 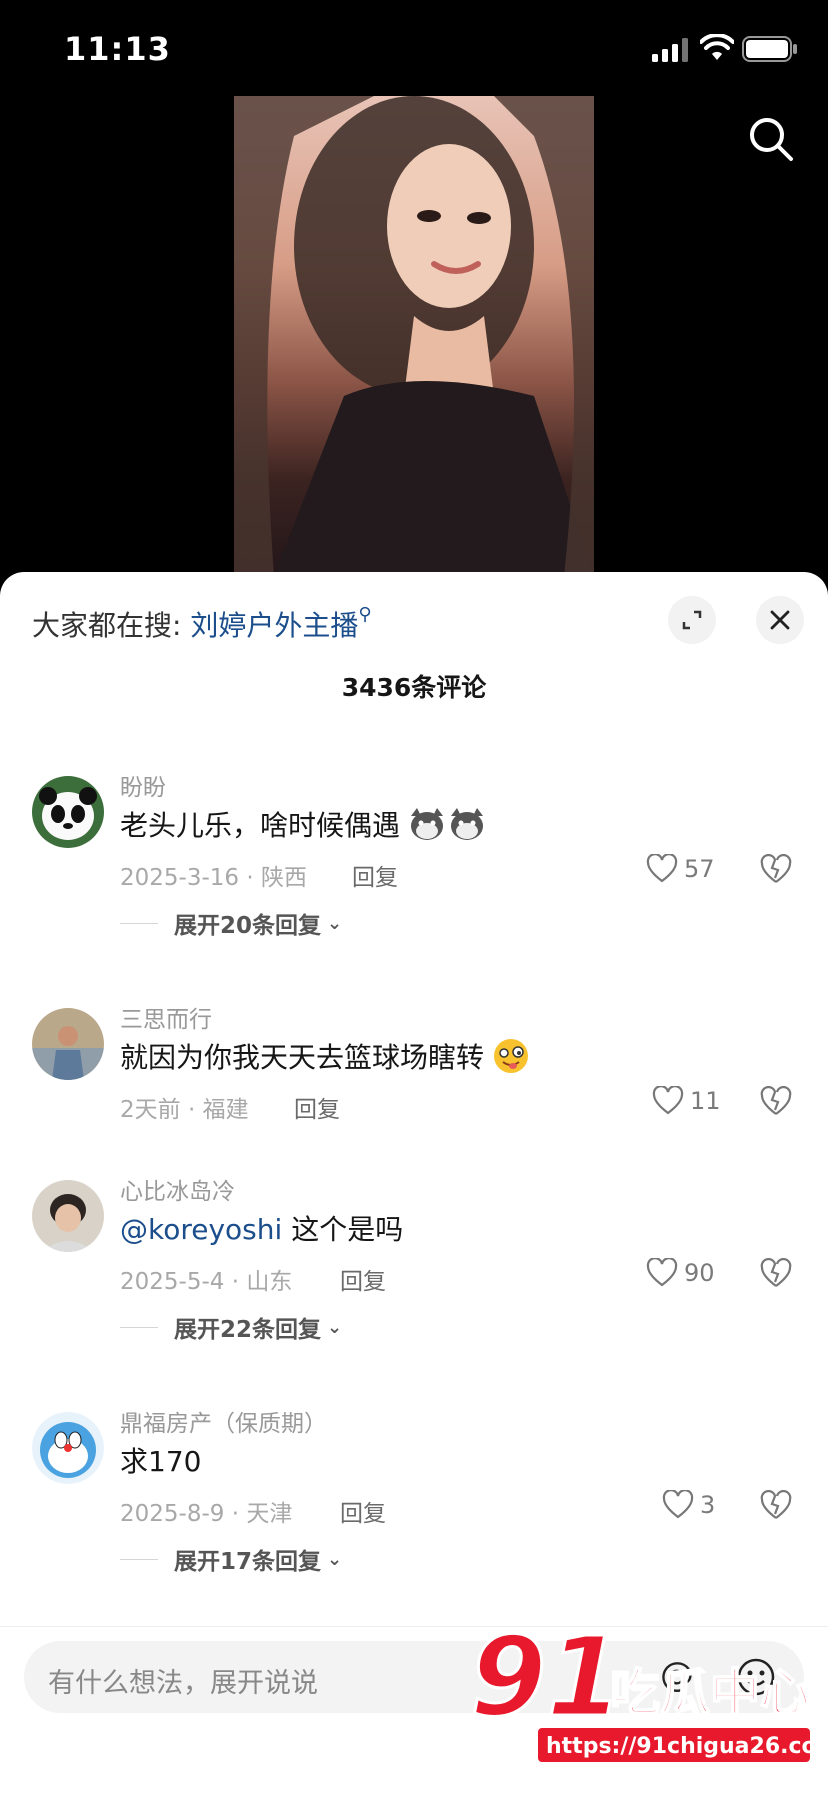 What do you see at coordinates (710, 1693) in the screenshot?
I see `svg-text: 吃瓜中心` at bounding box center [710, 1693].